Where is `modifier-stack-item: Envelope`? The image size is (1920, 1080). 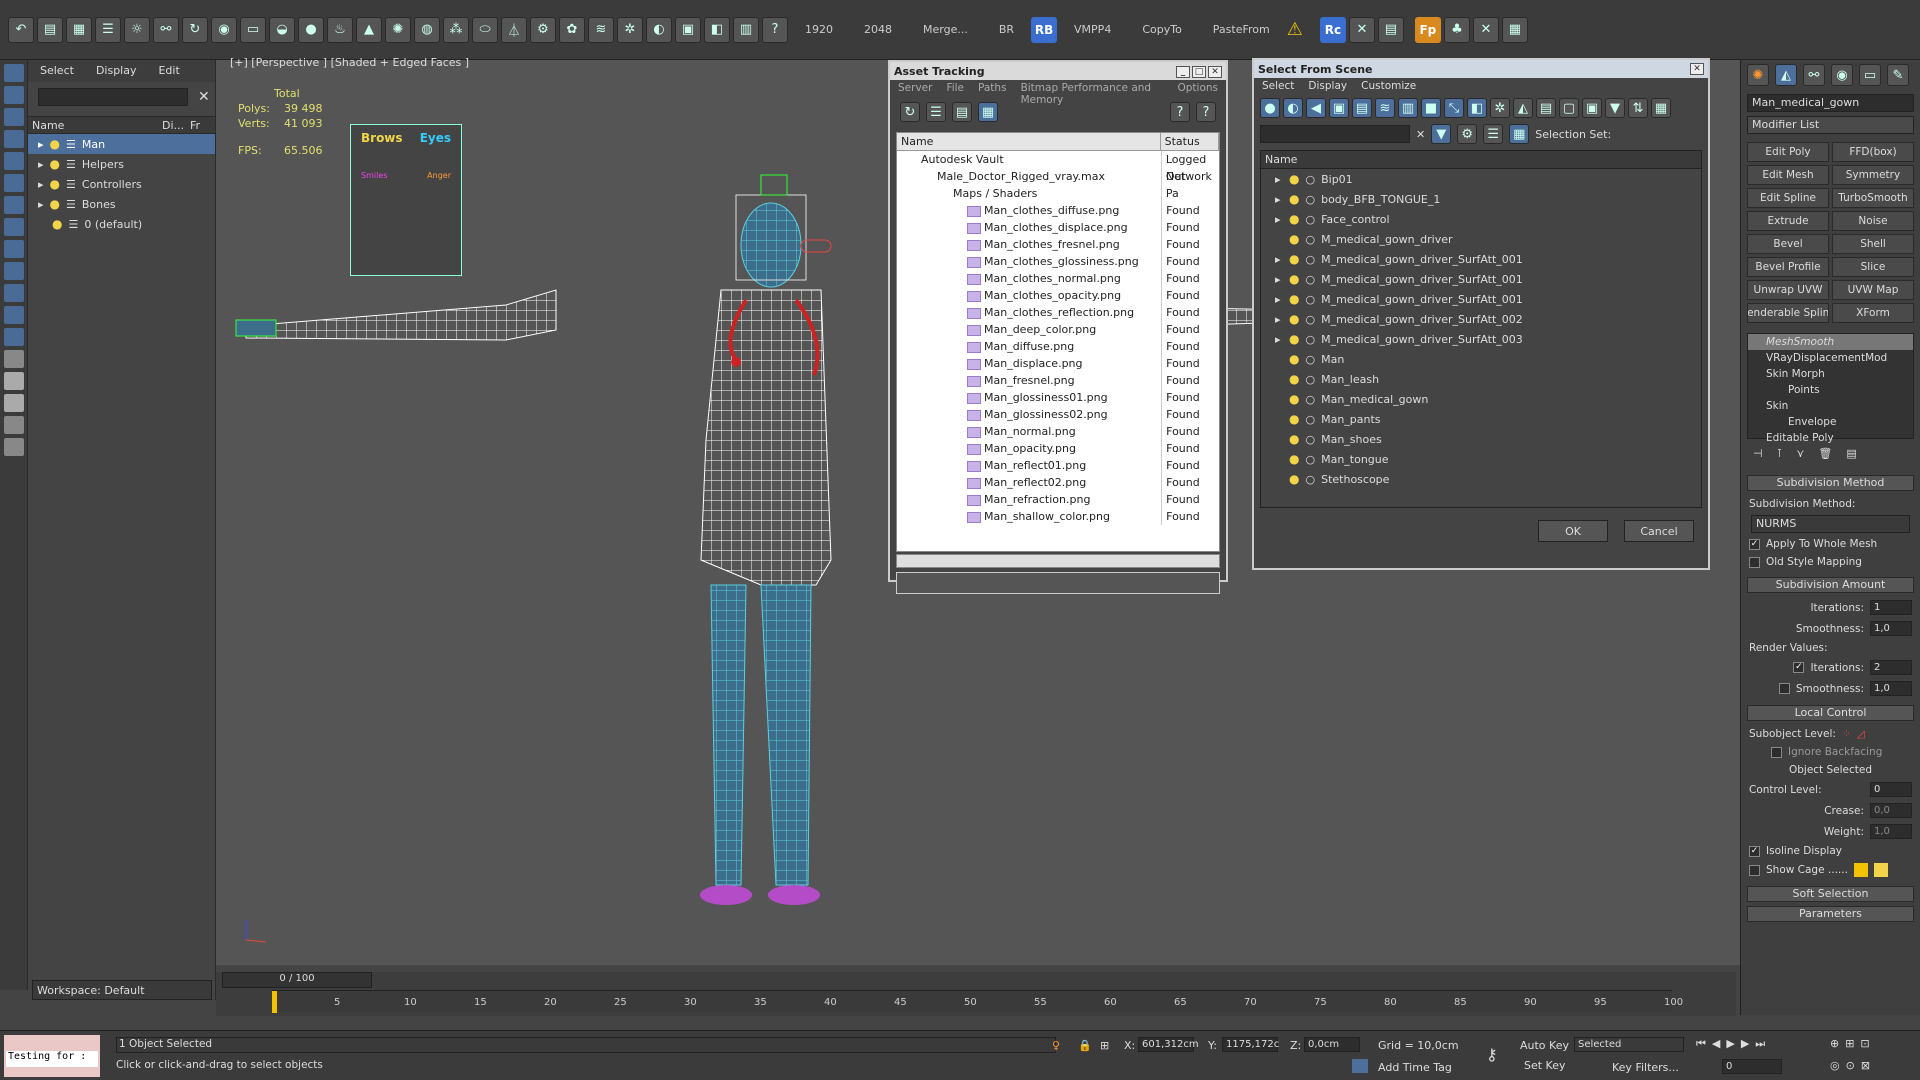 modifier-stack-item: Envelope is located at coordinates (1830, 422).